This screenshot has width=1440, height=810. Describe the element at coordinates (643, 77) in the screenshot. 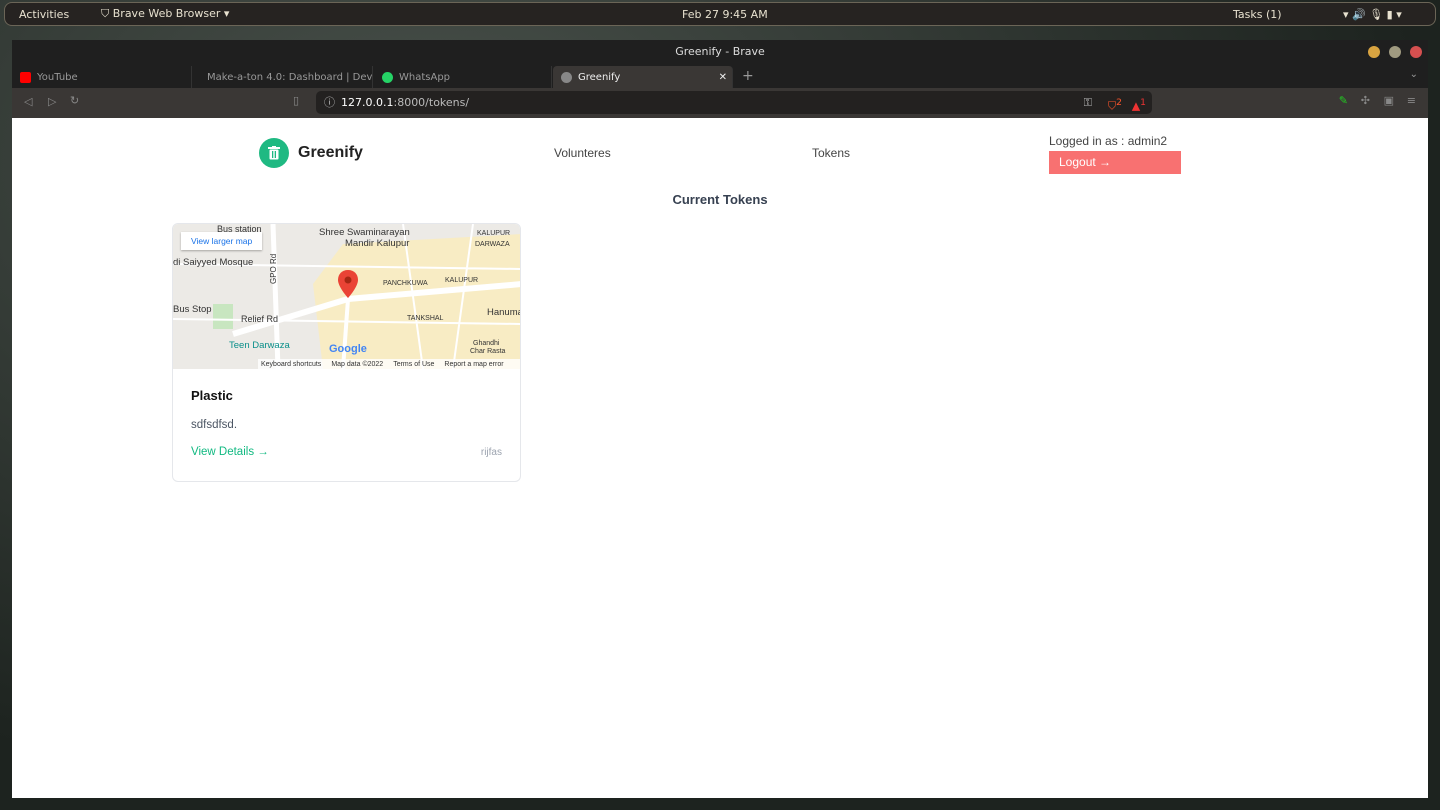

I see `tab-greenify: Greenify ✕` at that location.